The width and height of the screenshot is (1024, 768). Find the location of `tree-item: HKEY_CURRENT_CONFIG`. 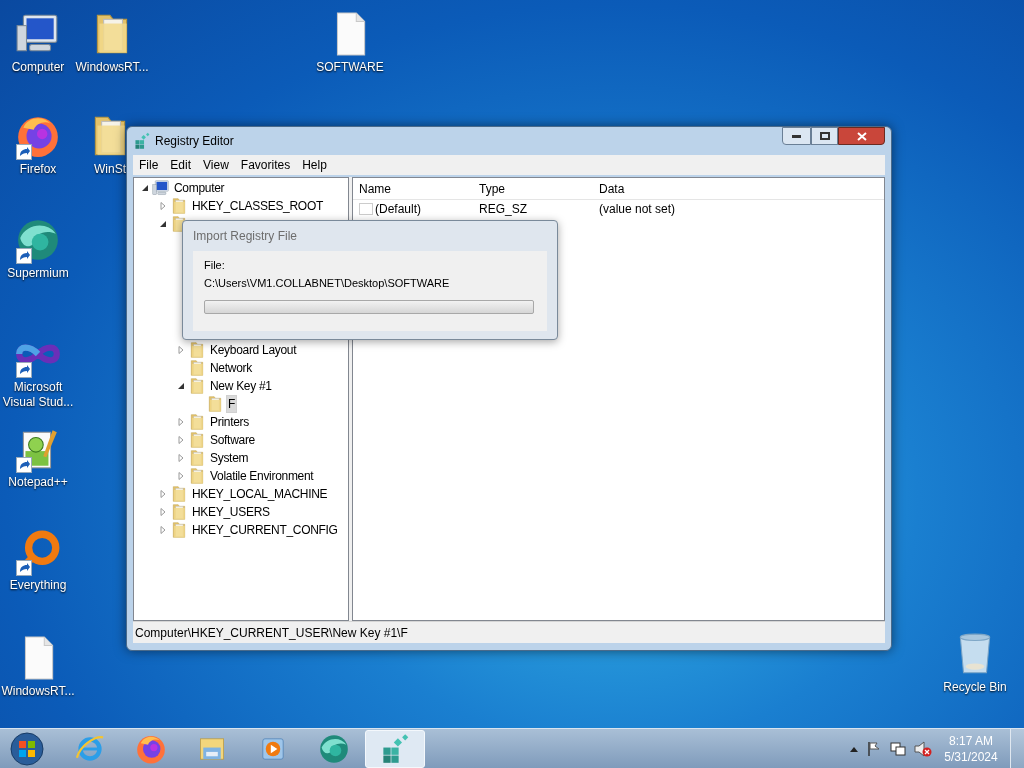

tree-item: HKEY_CURRENT_CONFIG is located at coordinates (265, 530).